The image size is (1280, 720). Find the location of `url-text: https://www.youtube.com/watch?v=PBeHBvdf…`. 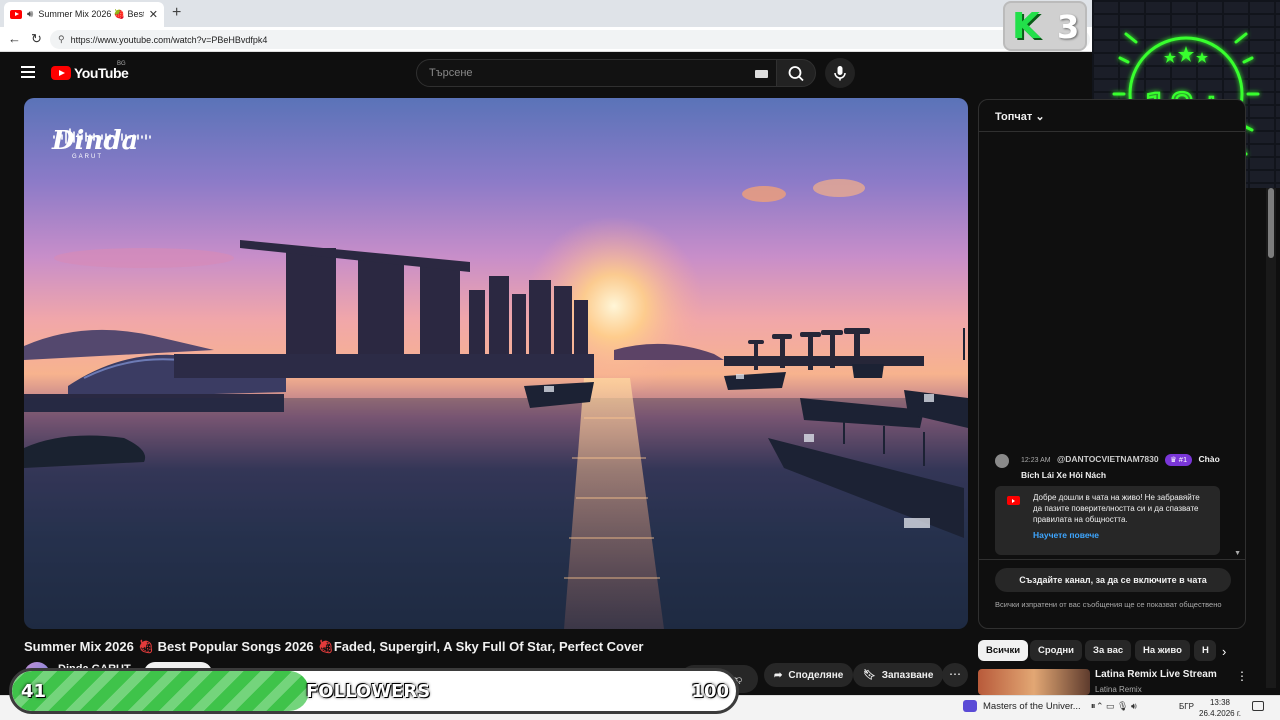

url-text: https://www.youtube.com/watch?v=PBeHBvdf… is located at coordinates (169, 39).